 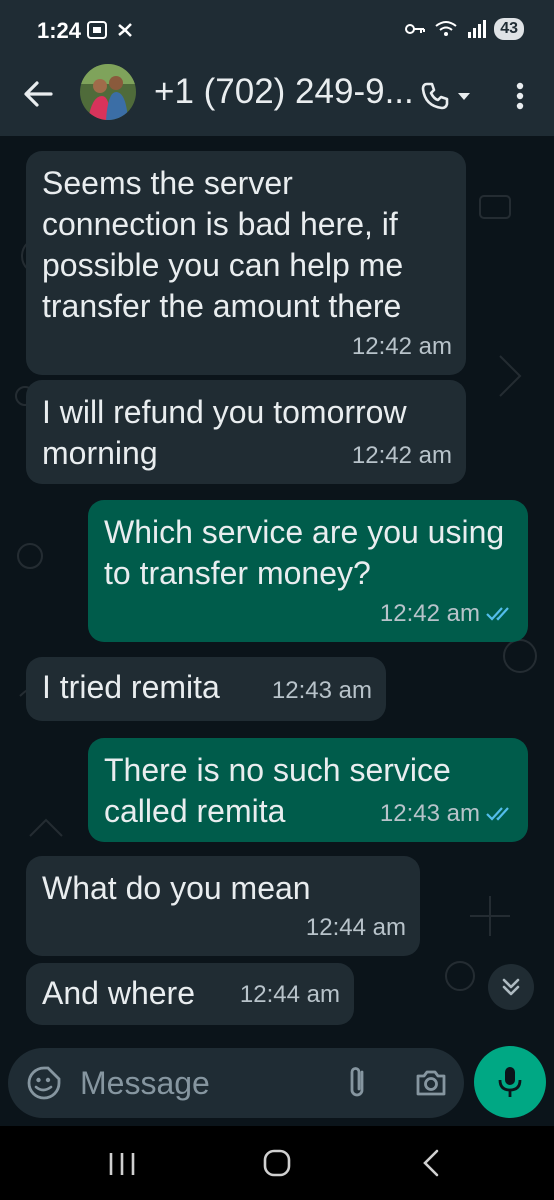 I want to click on vpn-key-icon, so click(x=415, y=29).